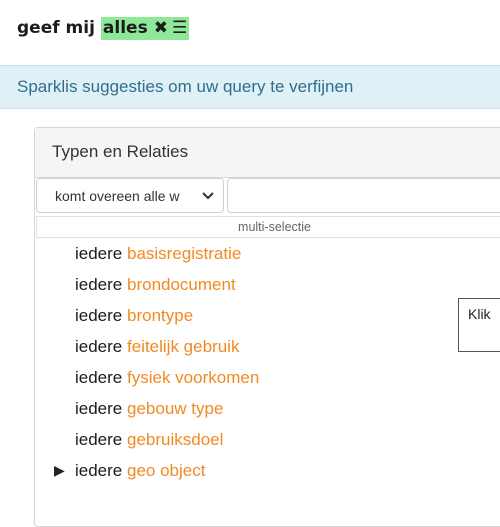 The height and width of the screenshot is (527, 500). Describe the element at coordinates (479, 325) in the screenshot. I see `tooltip: Klik` at that location.